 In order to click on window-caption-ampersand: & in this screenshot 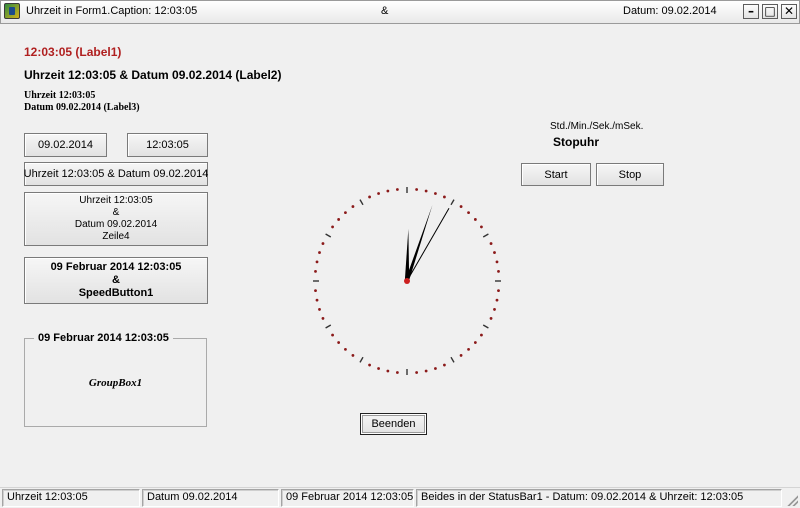, I will do `click(385, 11)`.